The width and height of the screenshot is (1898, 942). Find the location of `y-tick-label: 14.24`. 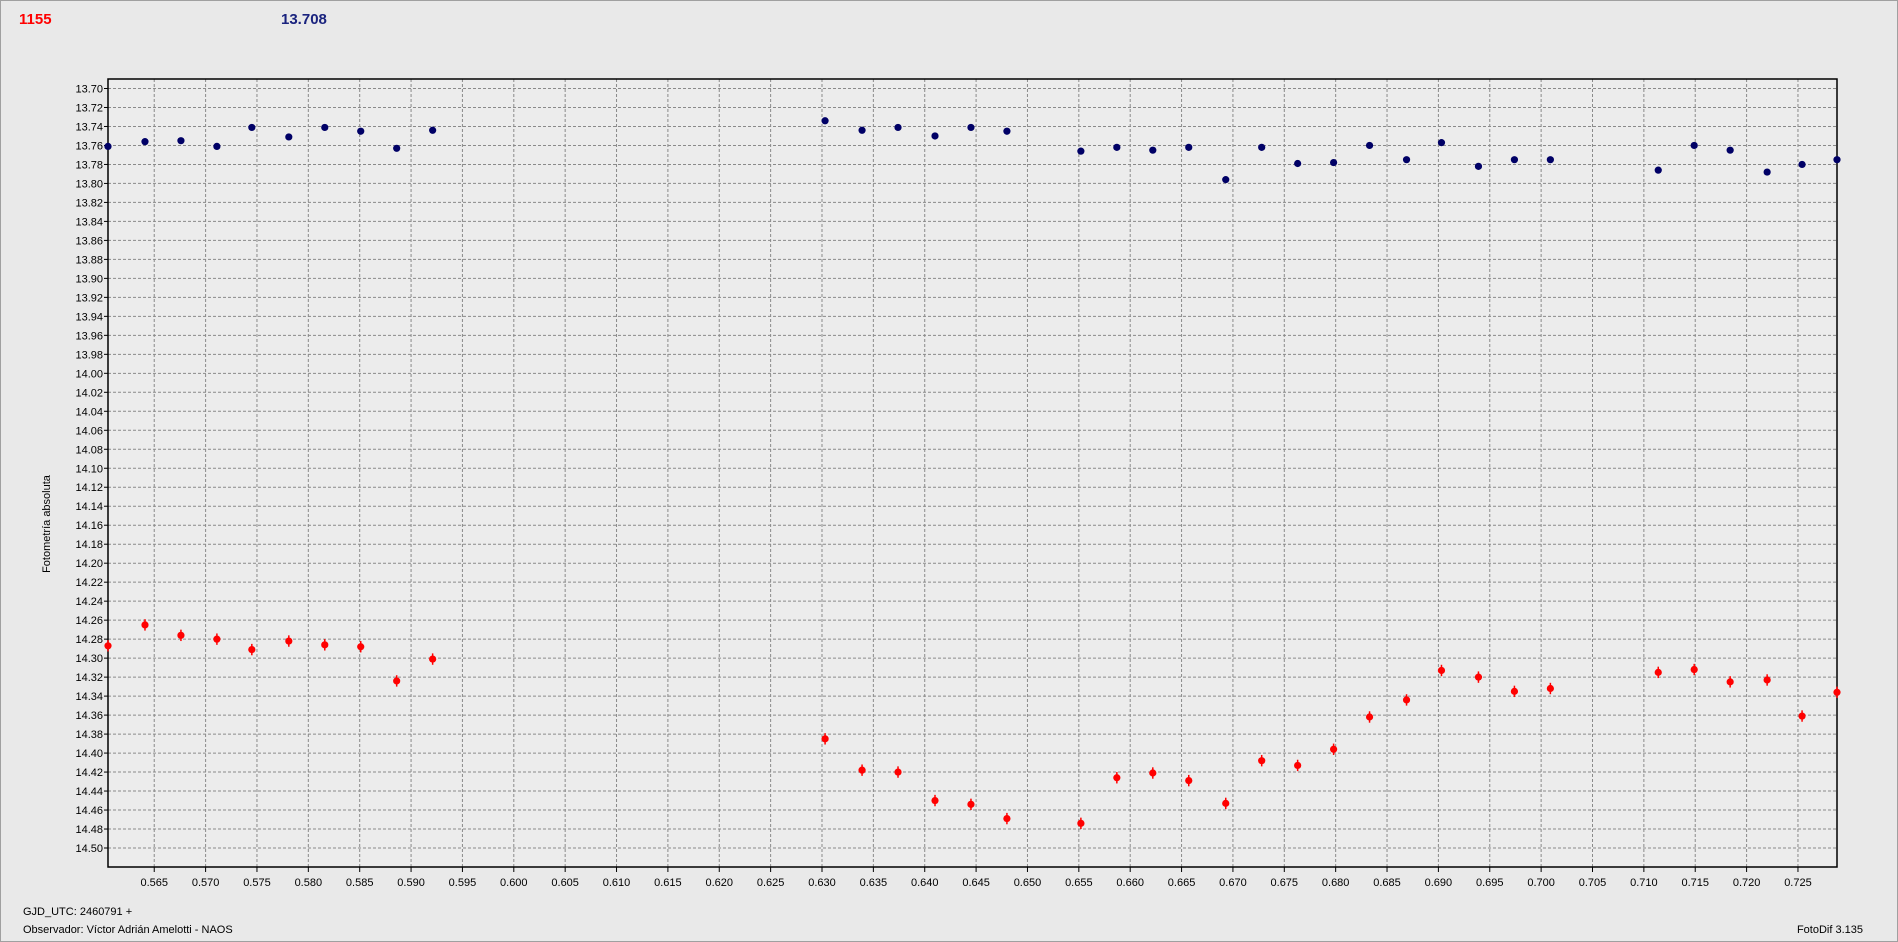

y-tick-label: 14.24 is located at coordinates (89, 602).